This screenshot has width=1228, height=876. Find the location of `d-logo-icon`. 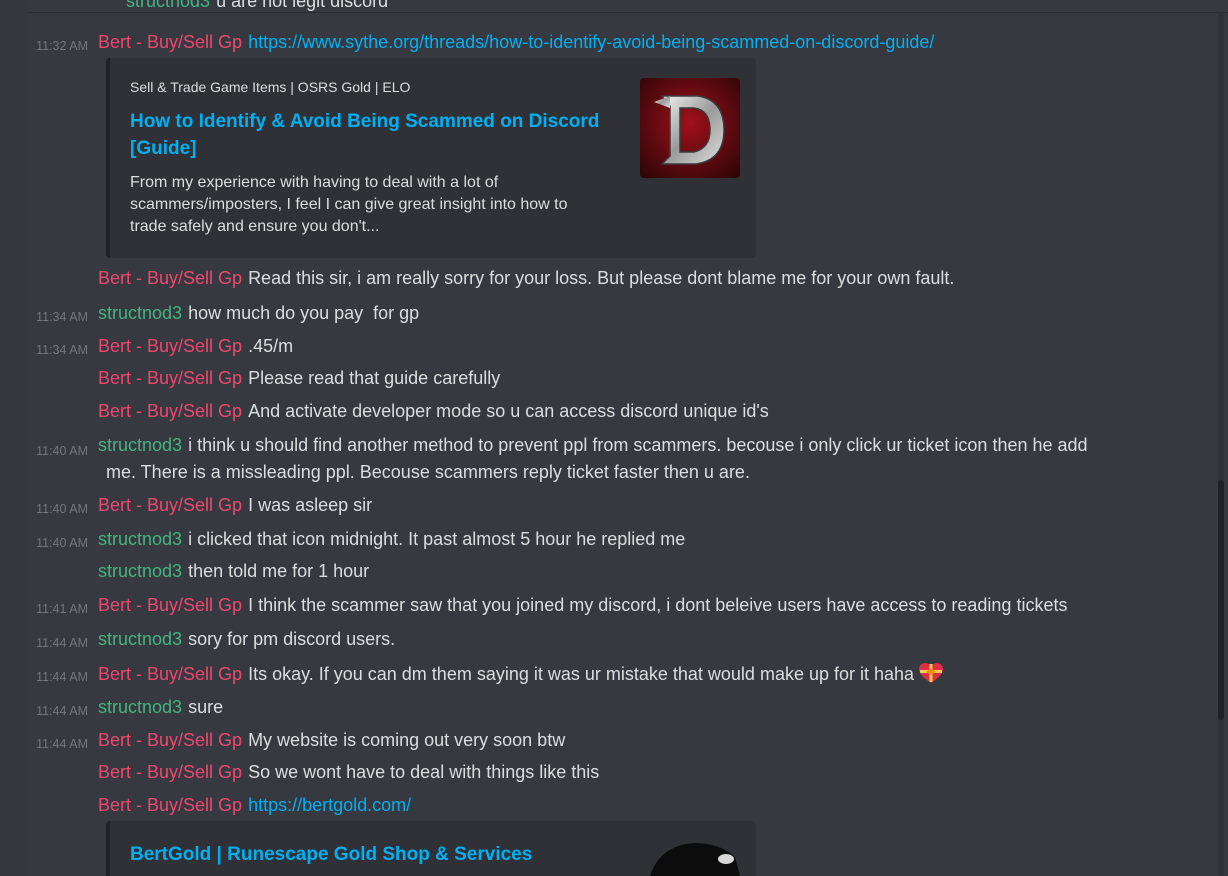

d-logo-icon is located at coordinates (689, 130).